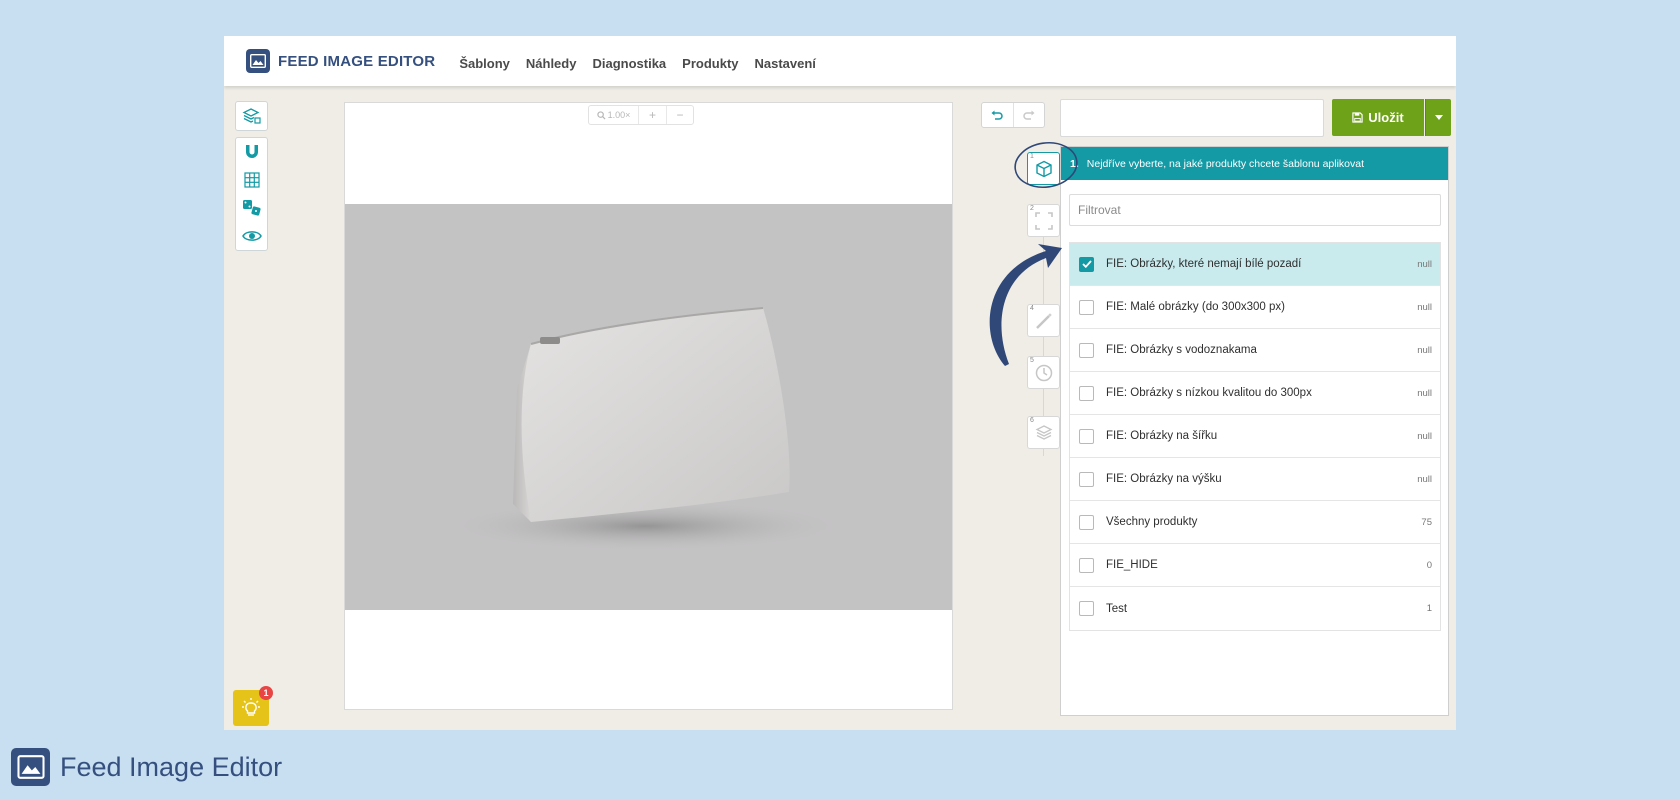 This screenshot has width=1680, height=800. Describe the element at coordinates (1255, 565) in the screenshot. I see `list-item: FIE_HIDE 0` at that location.